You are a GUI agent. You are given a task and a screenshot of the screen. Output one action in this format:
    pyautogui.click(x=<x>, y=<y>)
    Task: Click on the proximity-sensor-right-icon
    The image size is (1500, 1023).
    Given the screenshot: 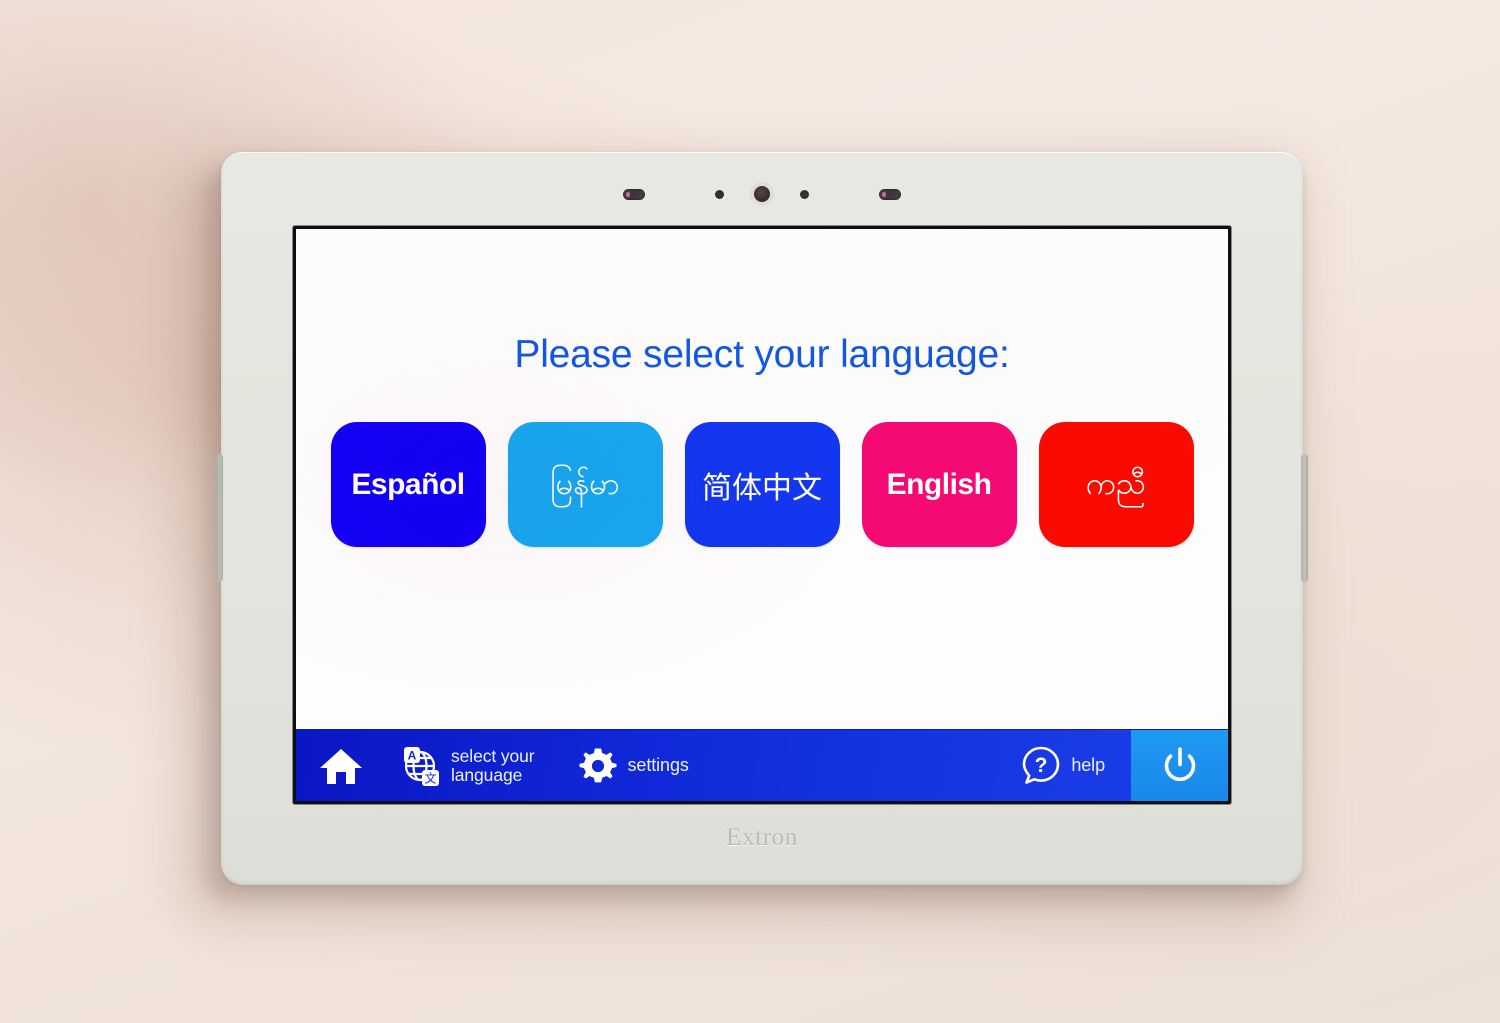 What is the action you would take?
    pyautogui.click(x=890, y=194)
    